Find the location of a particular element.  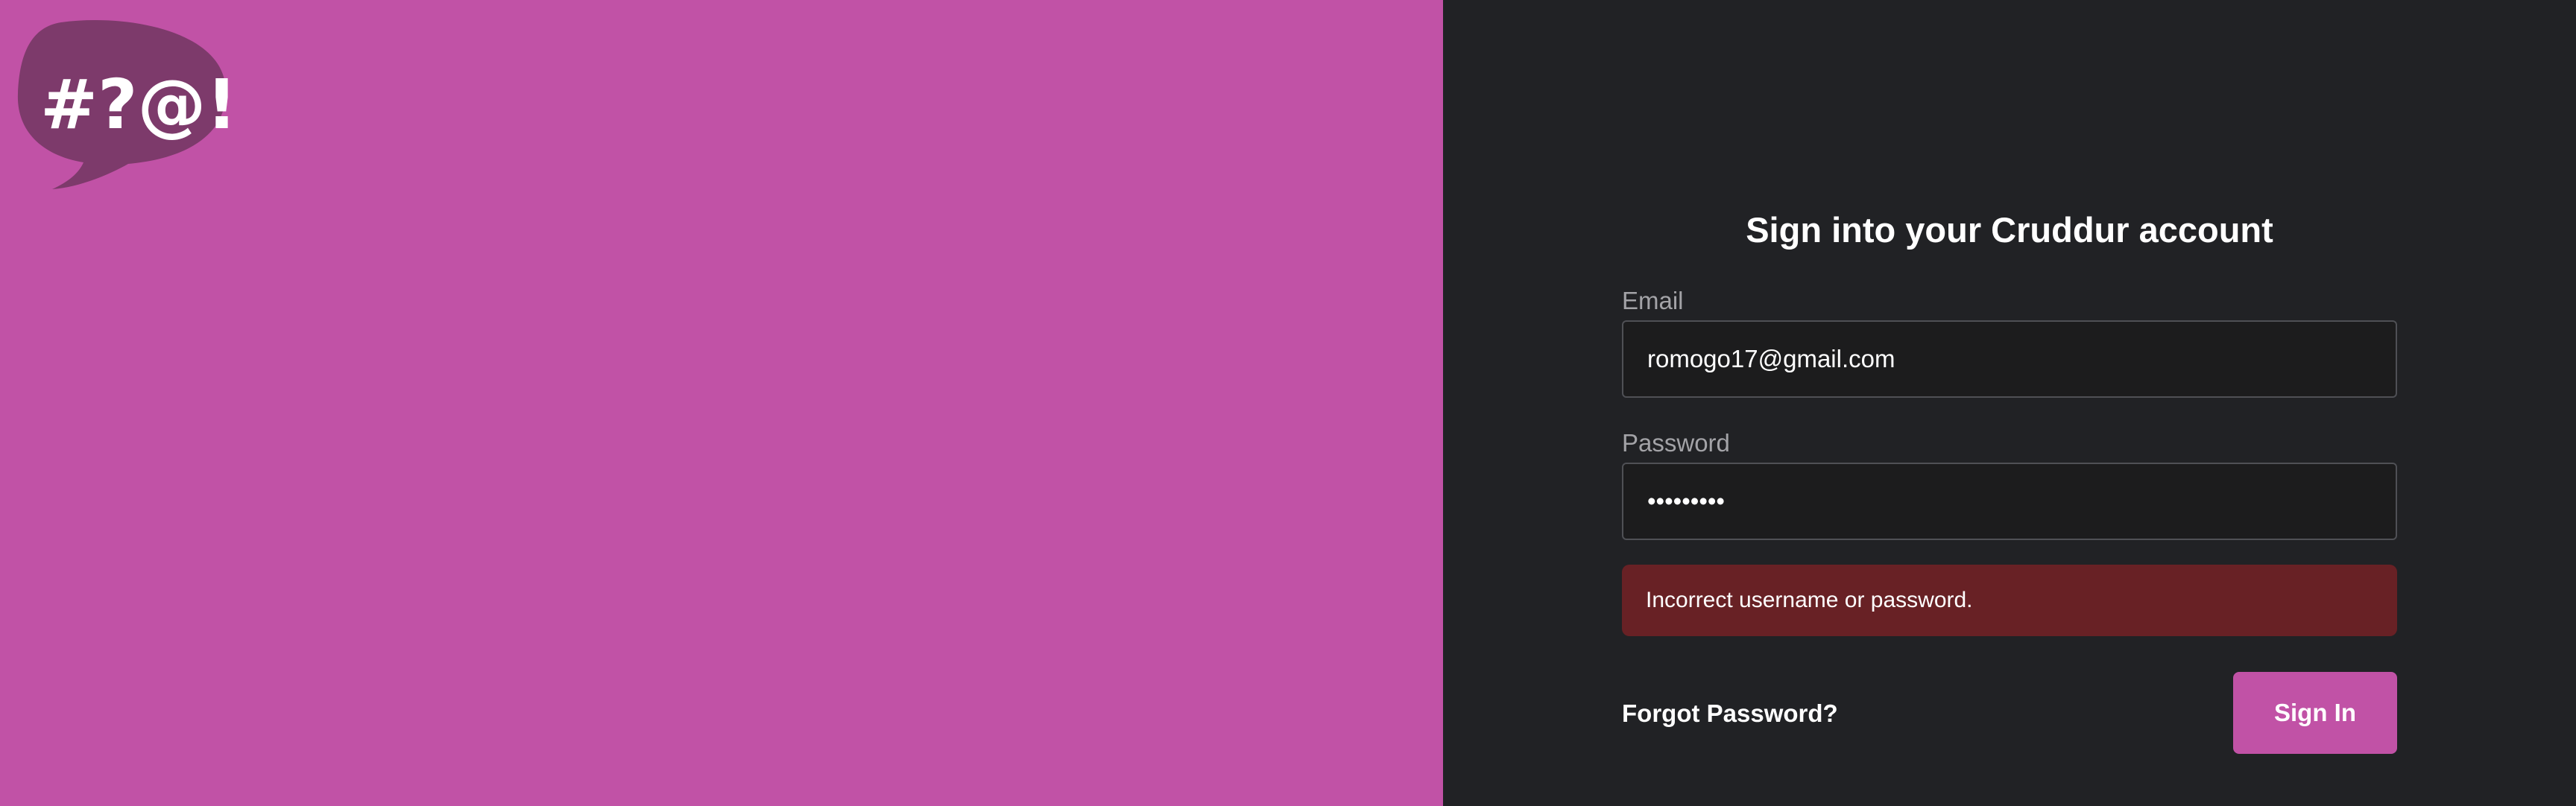

page-title: Sign into your Cruddur account is located at coordinates (2009, 230).